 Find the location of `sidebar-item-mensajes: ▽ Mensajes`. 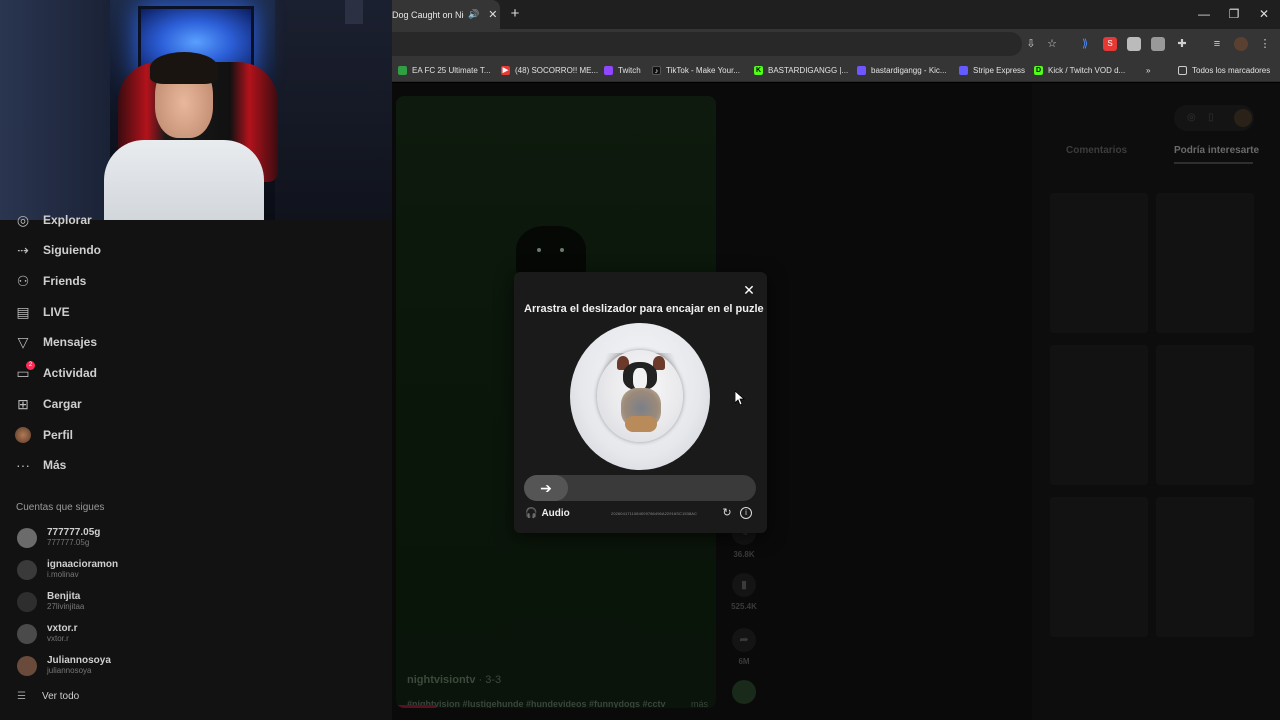

sidebar-item-mensajes: ▽ Mensajes is located at coordinates (56, 342).